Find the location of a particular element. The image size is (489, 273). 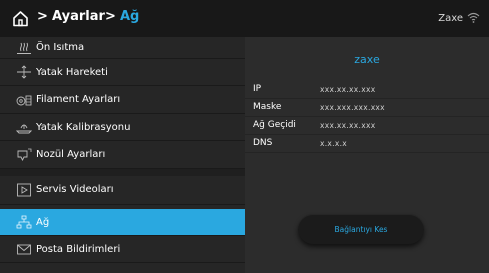

sidebar-item-preheat: Ön Isıtma is located at coordinates (122, 48).